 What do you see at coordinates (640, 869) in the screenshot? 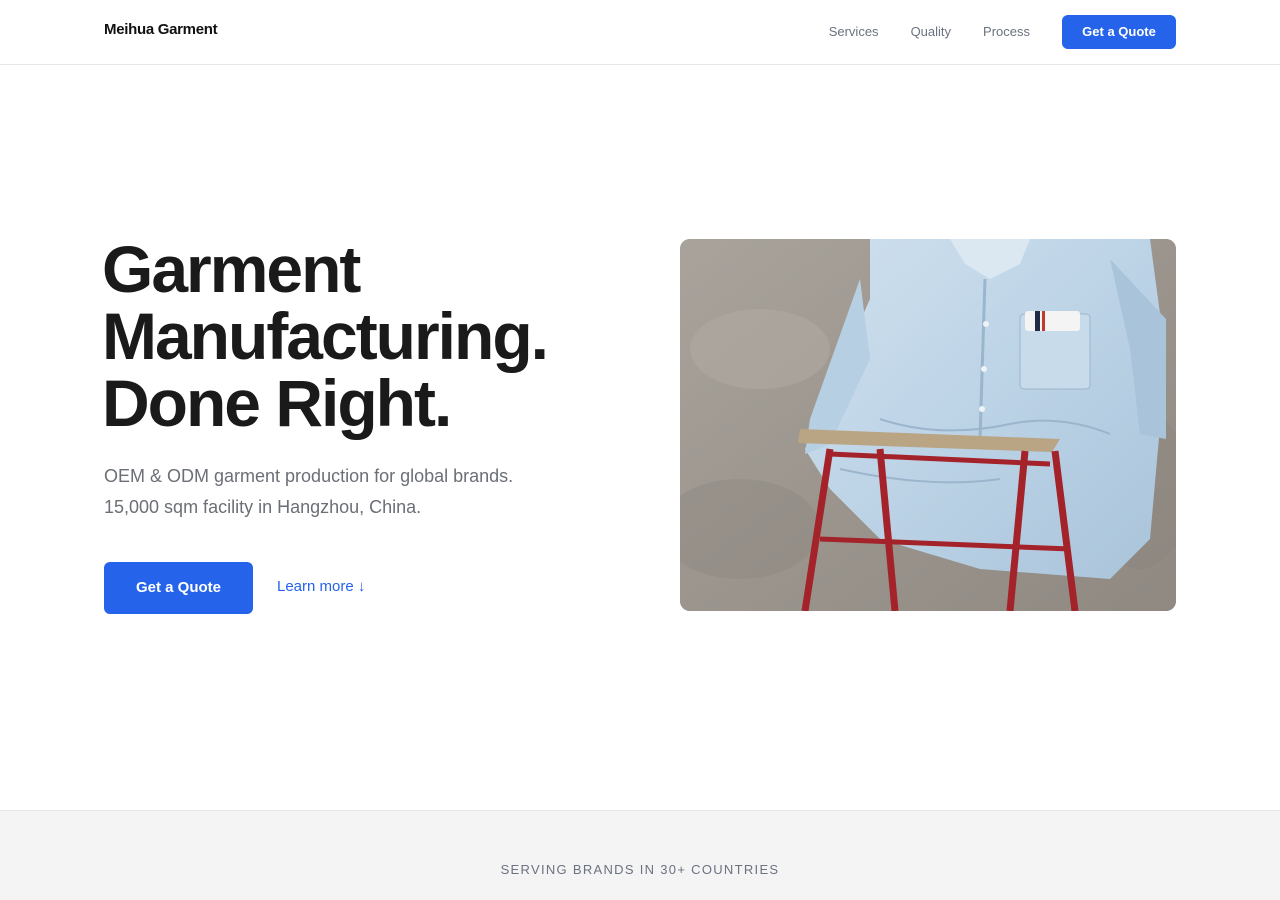
I see `trust-label: SERVING BRANDS IN 30+ COUNTRIES` at bounding box center [640, 869].